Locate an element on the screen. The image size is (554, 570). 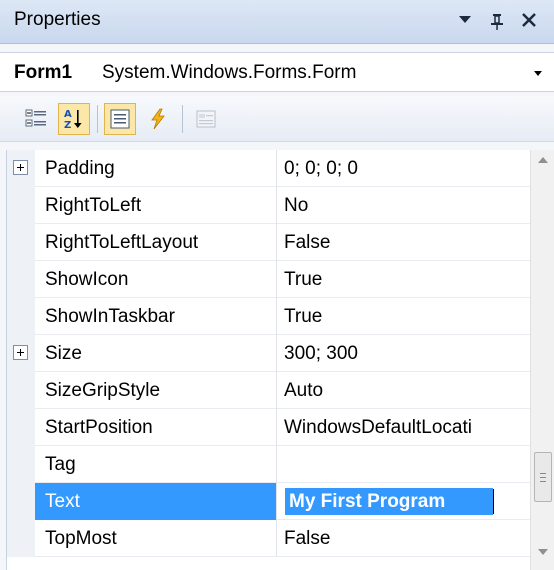
alphabetical-icon: A Z is located at coordinates (73, 120).